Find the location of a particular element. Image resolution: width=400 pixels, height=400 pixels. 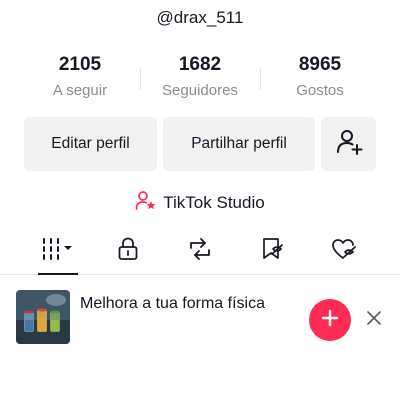

share-profile-button: Partilhar perfil is located at coordinates (239, 144).